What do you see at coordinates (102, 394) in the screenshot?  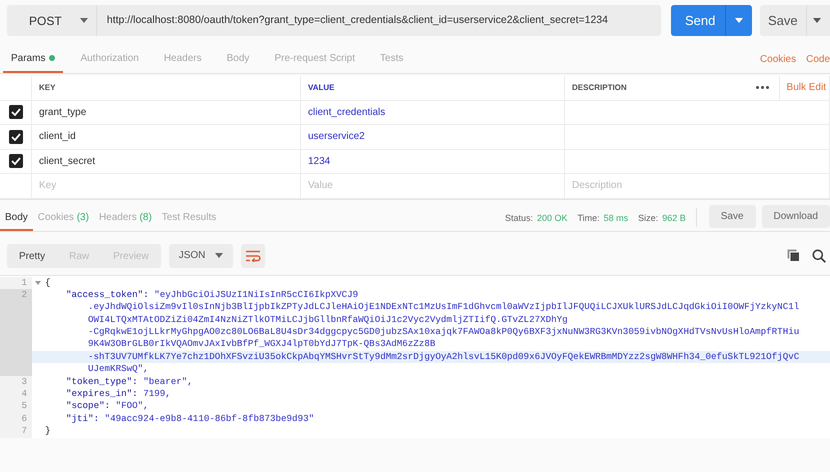 I see `json-key: "expires_in":` at bounding box center [102, 394].